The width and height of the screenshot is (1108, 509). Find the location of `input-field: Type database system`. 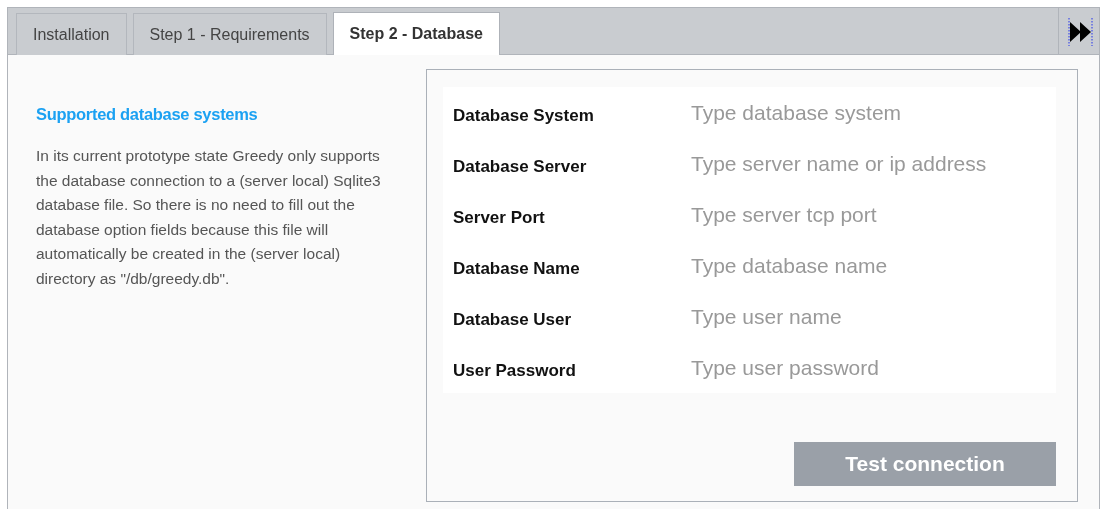

input-field: Type database system is located at coordinates (868, 112).